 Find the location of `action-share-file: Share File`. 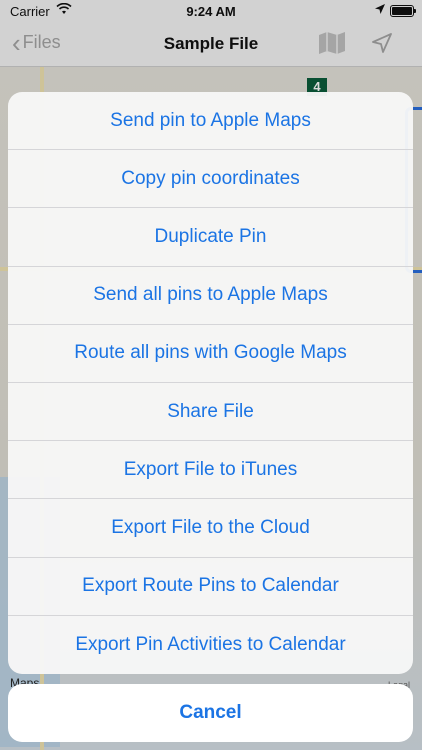

action-share-file: Share File is located at coordinates (210, 412).